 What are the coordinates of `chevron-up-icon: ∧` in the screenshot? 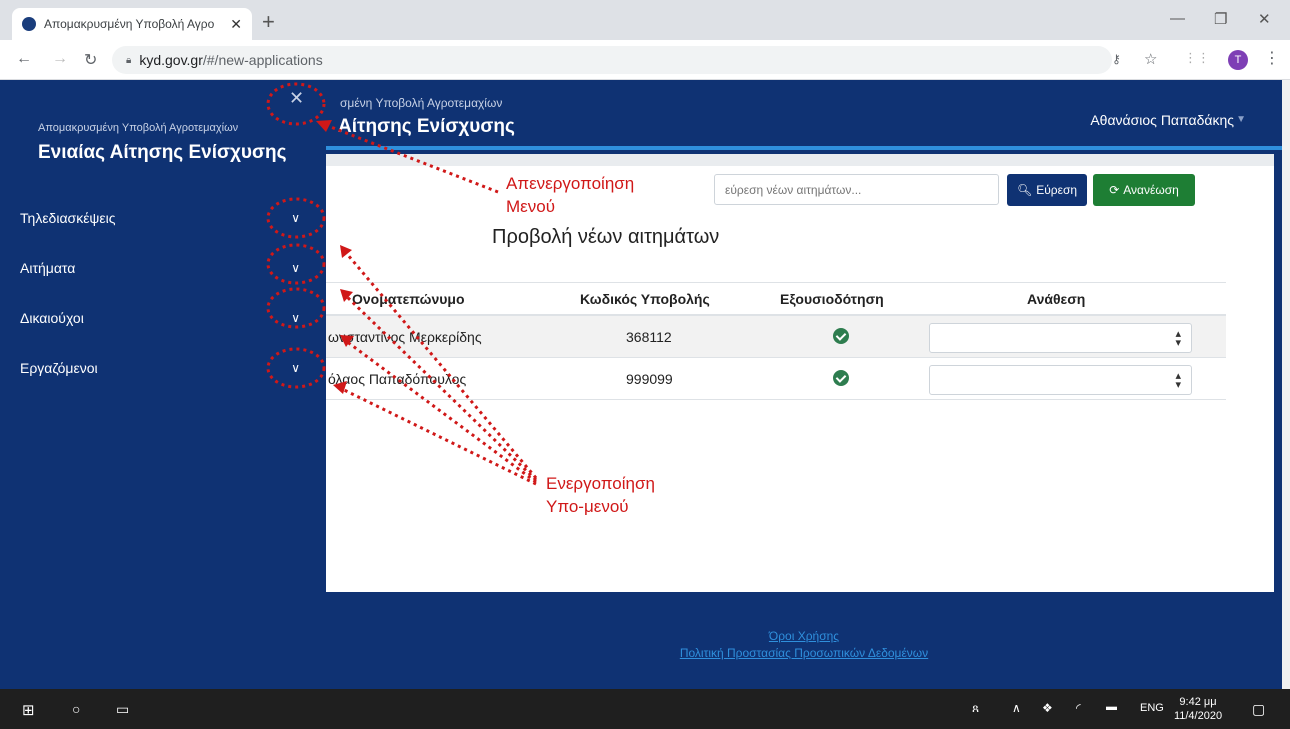 It's located at (1016, 708).